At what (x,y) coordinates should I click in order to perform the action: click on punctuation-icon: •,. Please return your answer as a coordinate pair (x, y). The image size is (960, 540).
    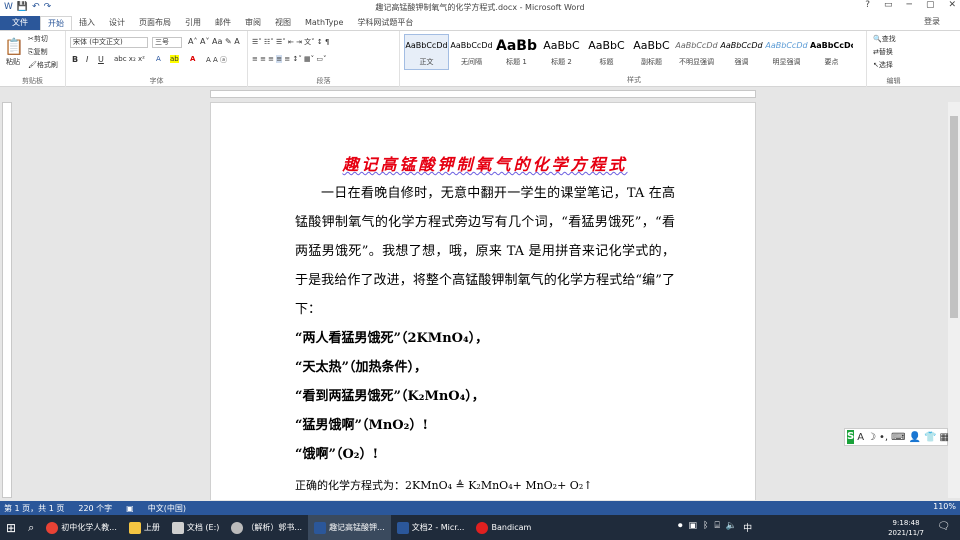
    Looking at the image, I should click on (883, 437).